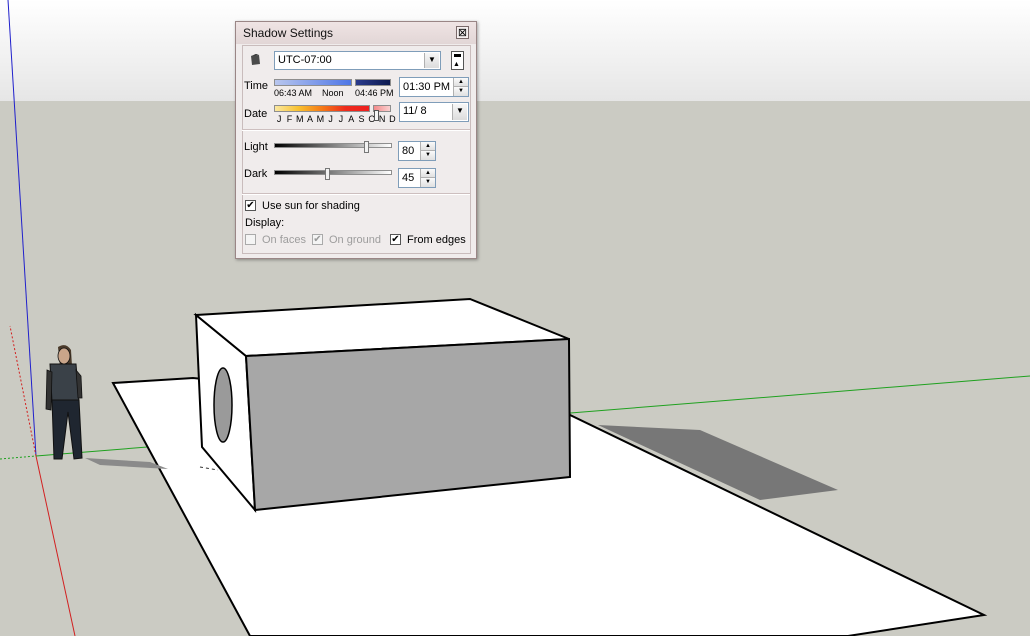  What do you see at coordinates (461, 91) in the screenshot?
I see `time-down-icon: ▼` at bounding box center [461, 91].